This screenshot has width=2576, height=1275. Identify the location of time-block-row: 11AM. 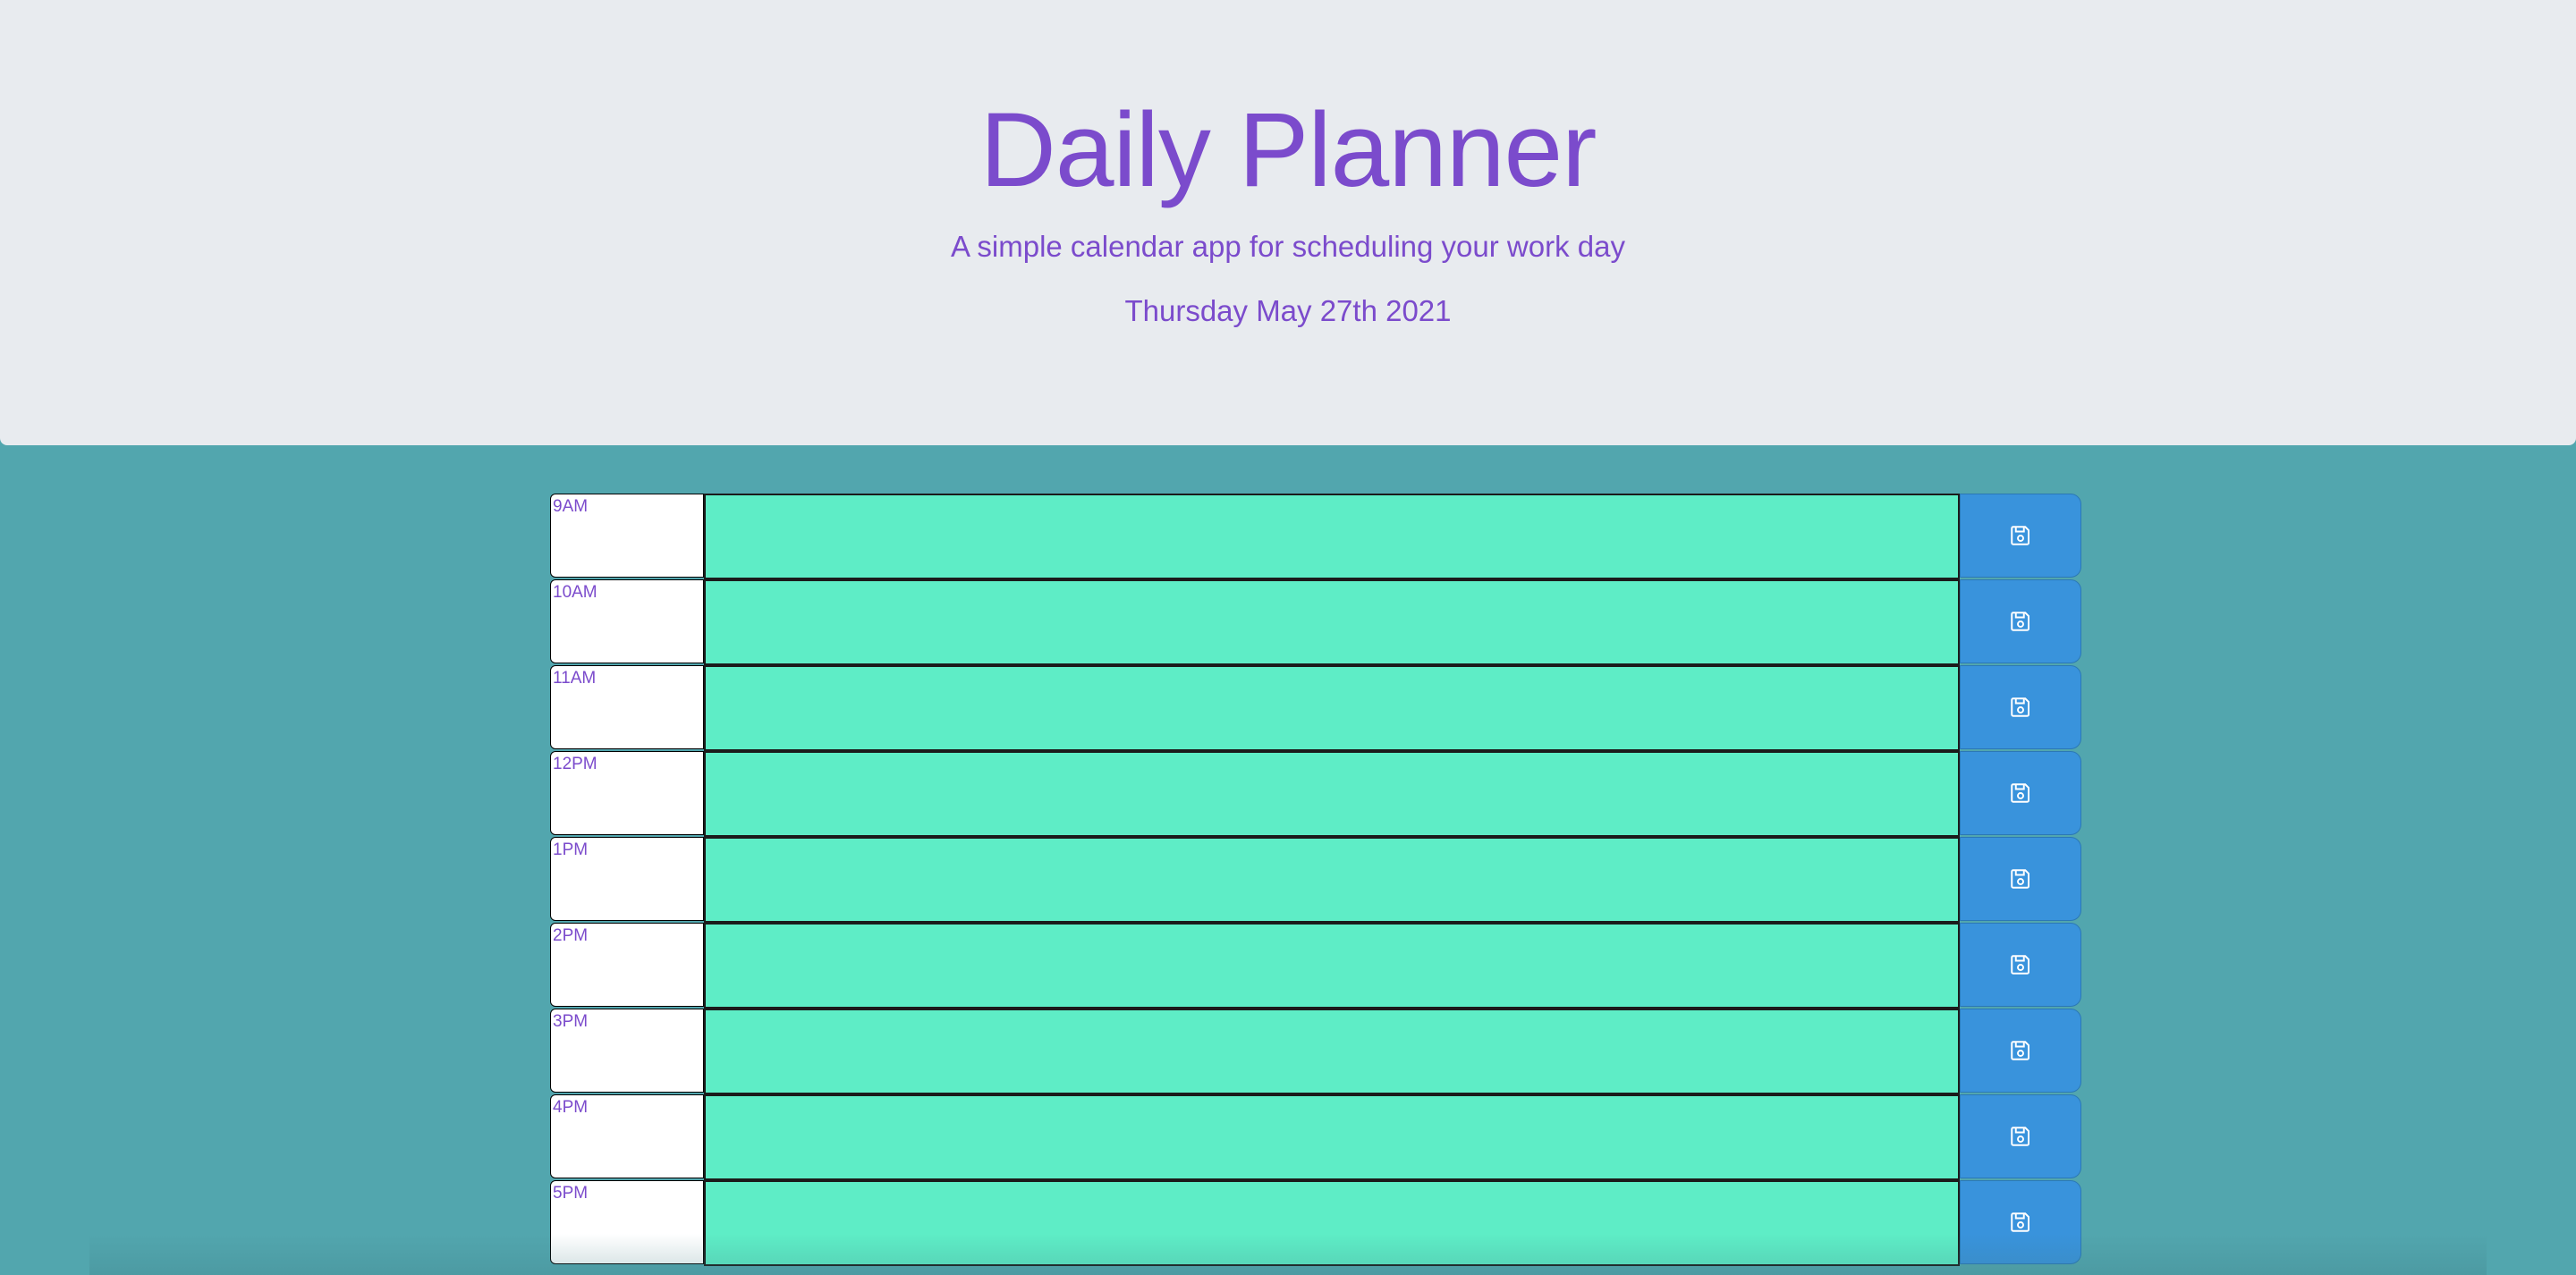
(1315, 708).